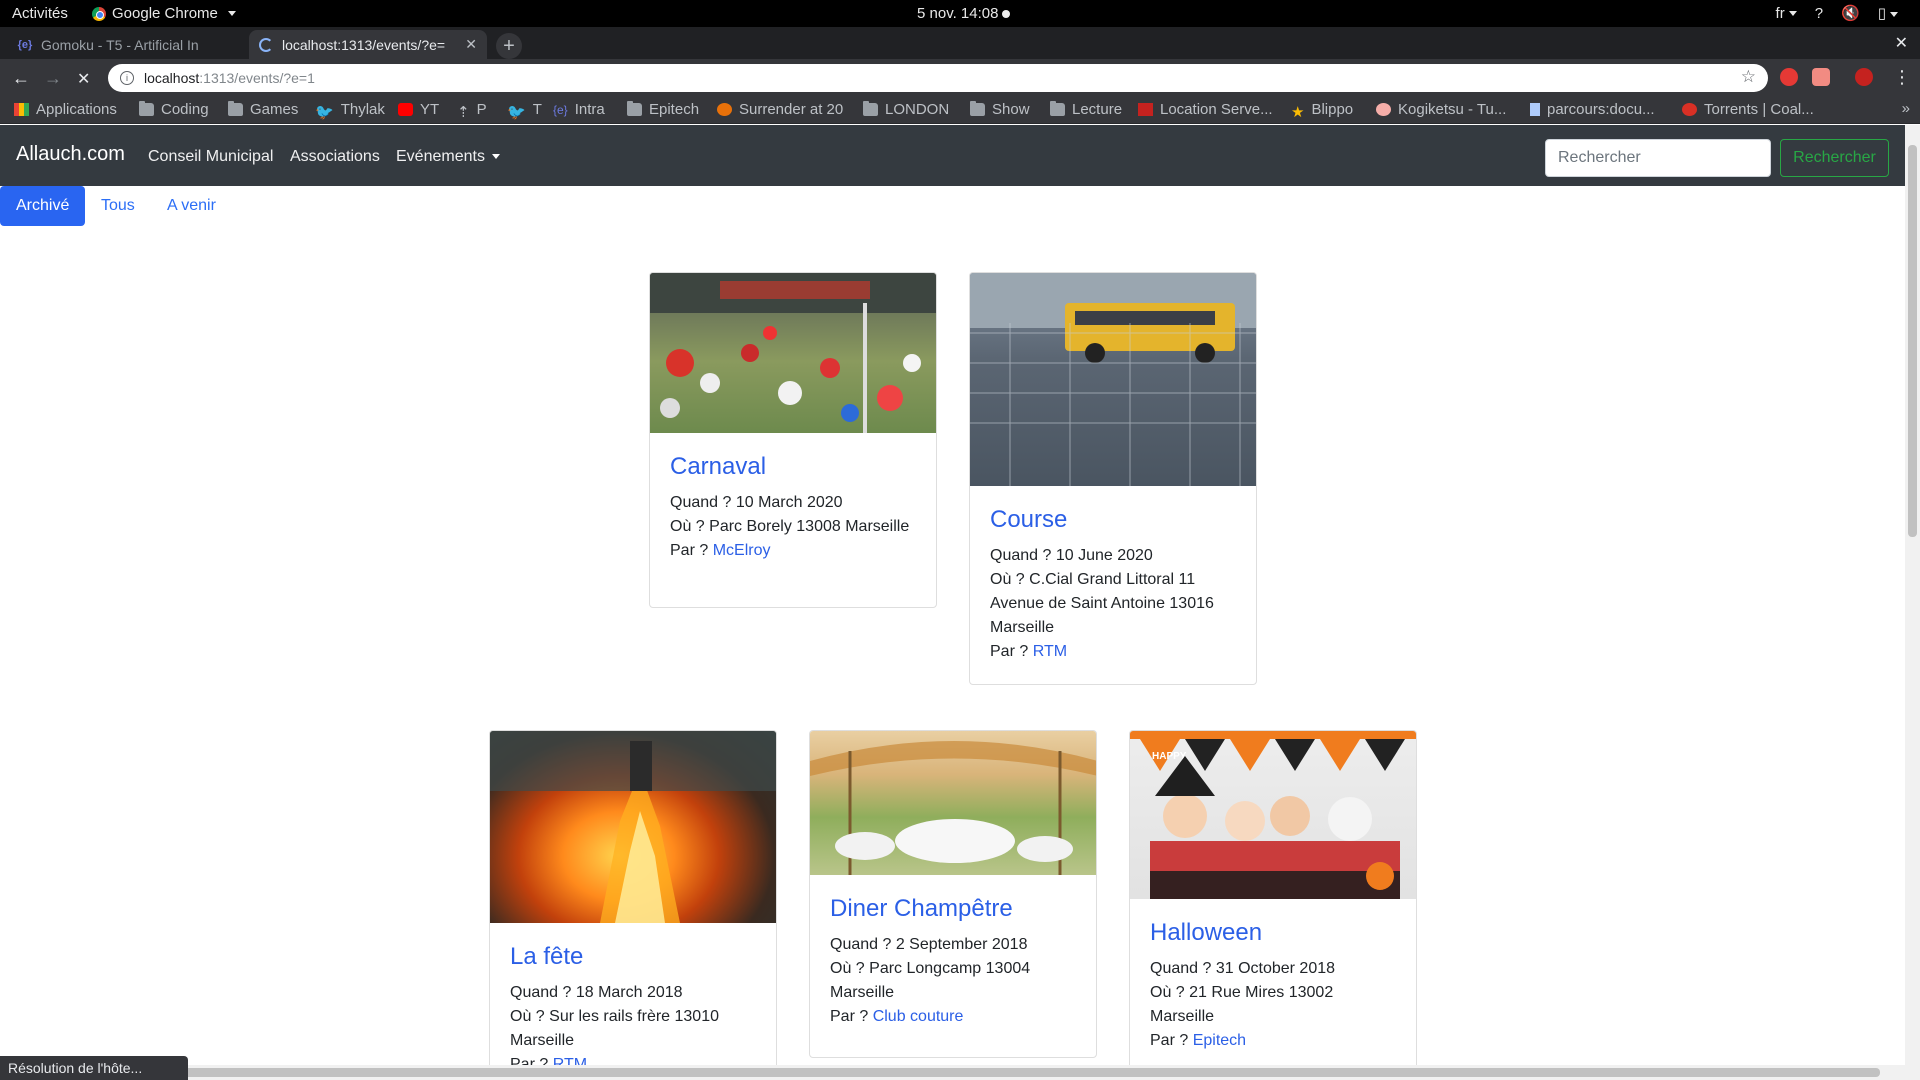 This screenshot has width=1920, height=1080. Describe the element at coordinates (1275, 968) in the screenshot. I see `date-value: 31 October 2018` at that location.